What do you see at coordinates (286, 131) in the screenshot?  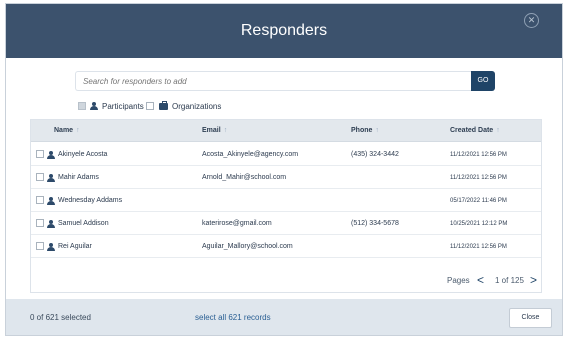 I see `table-header: Name ↑ Email ↑ Phone ↑ Created Date ↑` at bounding box center [286, 131].